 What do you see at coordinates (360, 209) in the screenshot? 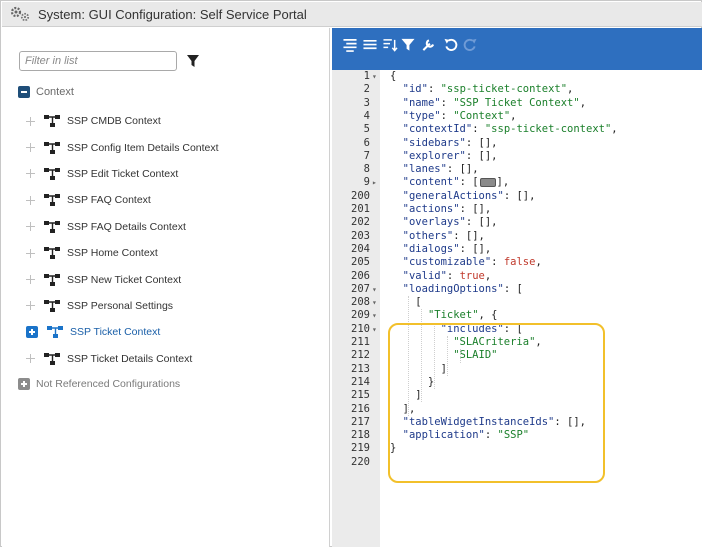
I see `line-number: 201` at bounding box center [360, 209].